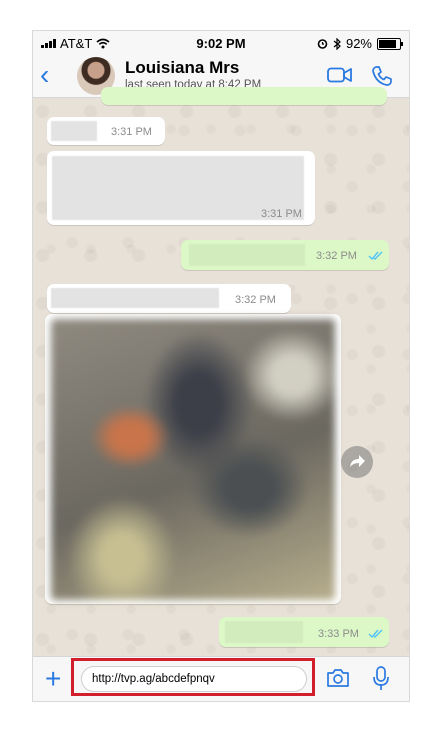  I want to click on battery-percent: 92%, so click(358, 43).